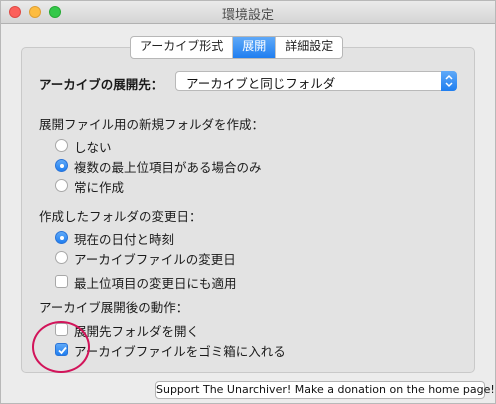 Image resolution: width=496 pixels, height=404 pixels. What do you see at coordinates (255, 47) in the screenshot?
I see `tab-extraction: 展開` at bounding box center [255, 47].